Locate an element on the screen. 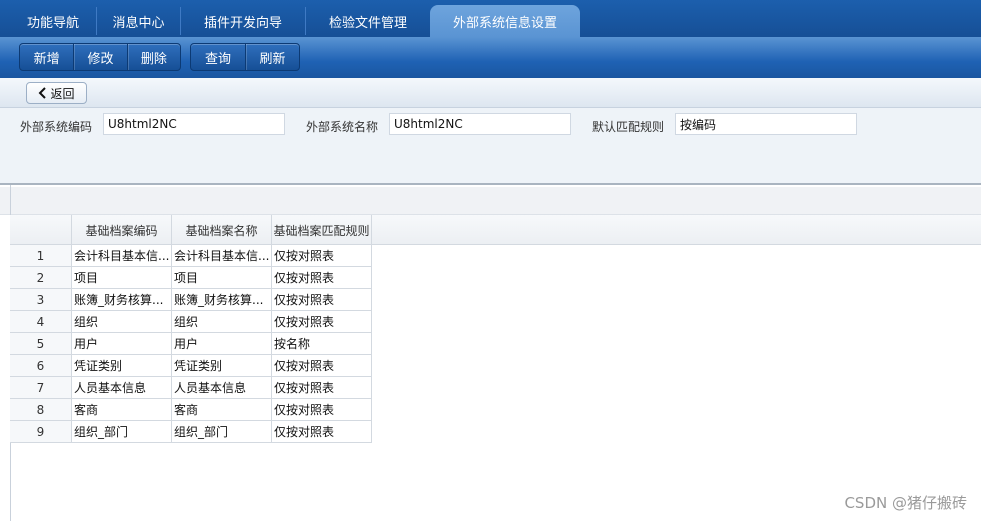 The height and width of the screenshot is (521, 981). row-number: 3 is located at coordinates (41, 300).